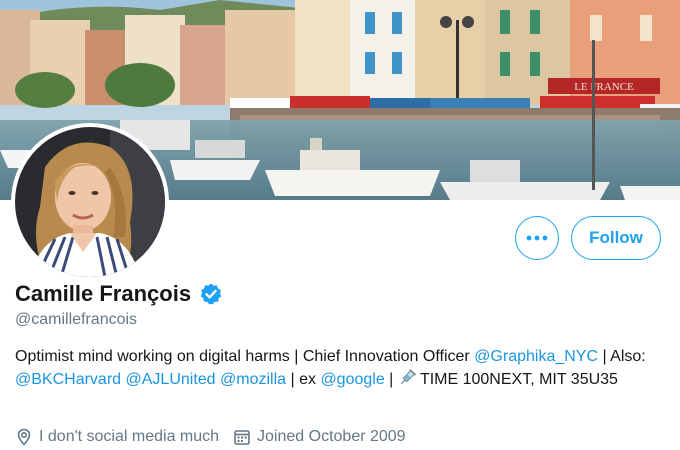 The height and width of the screenshot is (450, 680). What do you see at coordinates (536, 356) in the screenshot?
I see `mention-link: @Graphika_NYC` at bounding box center [536, 356].